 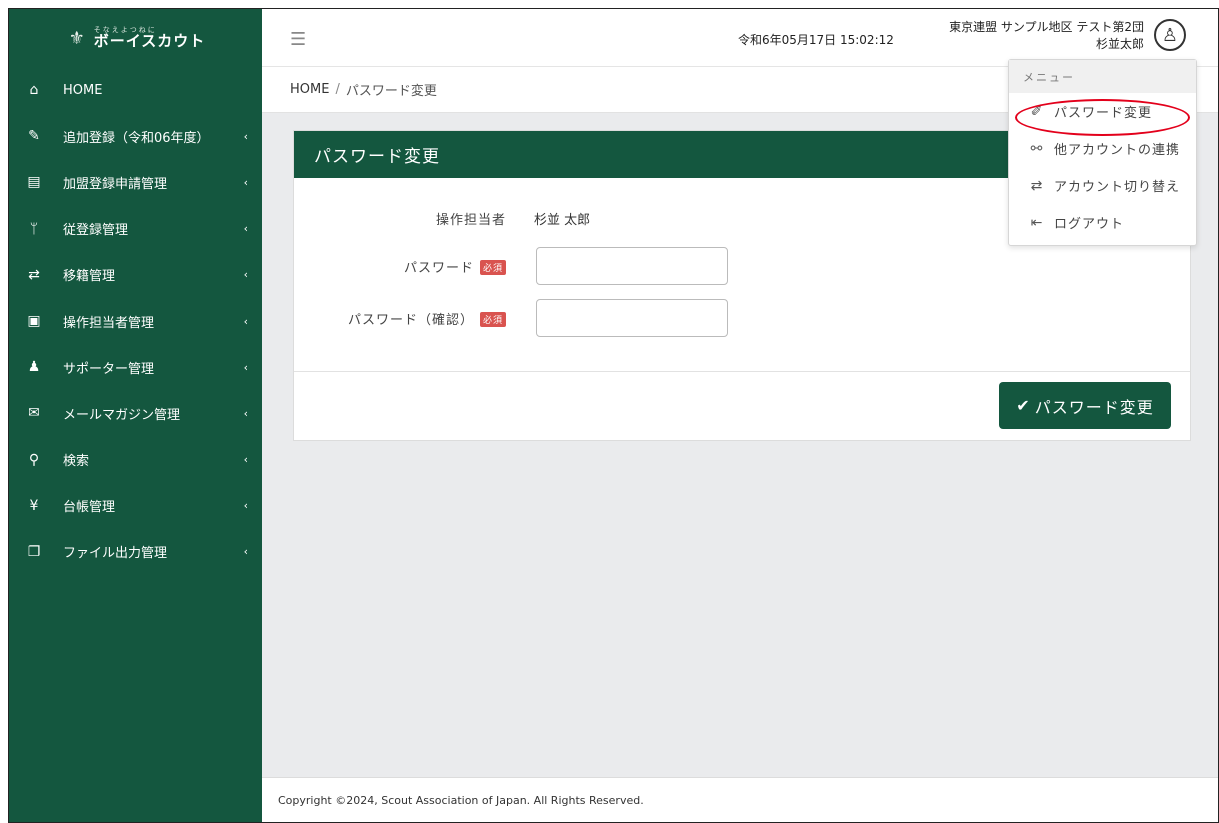 I want to click on sidebar-item-label: 追加登録（令和06年度）, so click(x=136, y=138).